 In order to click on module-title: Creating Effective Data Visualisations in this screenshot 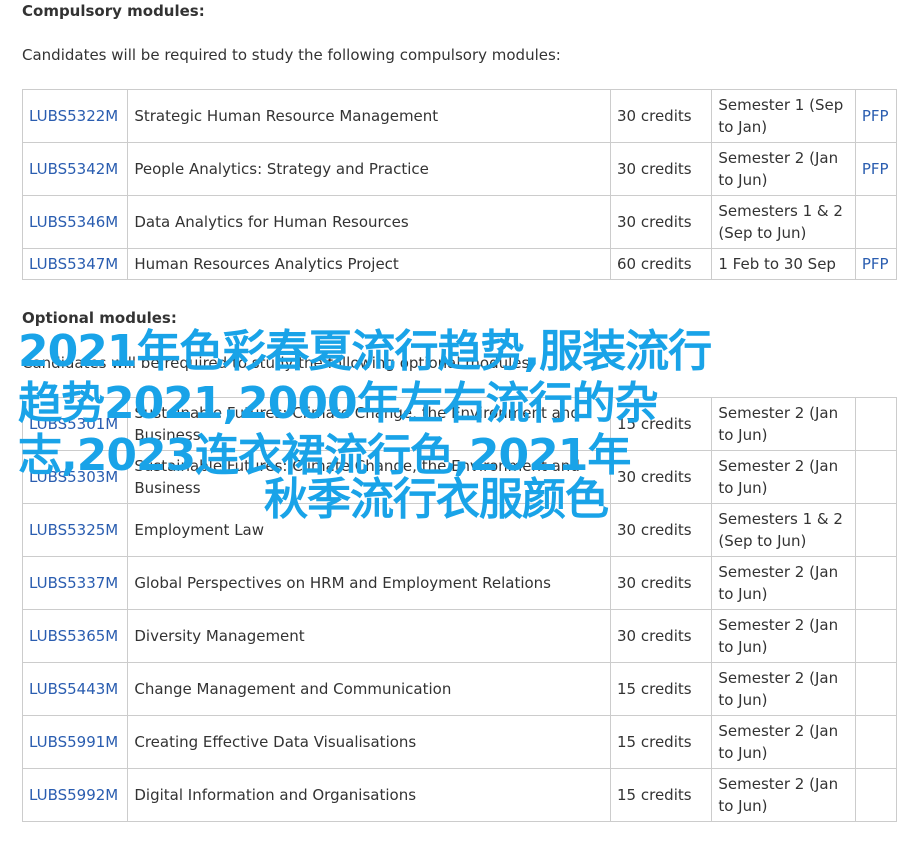, I will do `click(369, 742)`.